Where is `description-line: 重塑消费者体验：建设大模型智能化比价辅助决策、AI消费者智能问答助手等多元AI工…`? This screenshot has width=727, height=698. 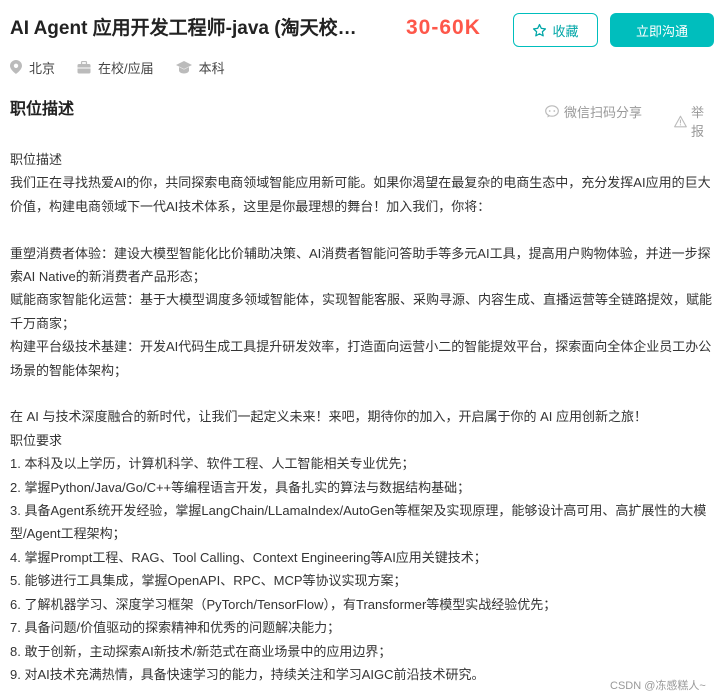
description-line: 重塑消费者体验：建设大模型智能化比价辅助决策、AI消费者智能问答助手等多元AI工… is located at coordinates (360, 265).